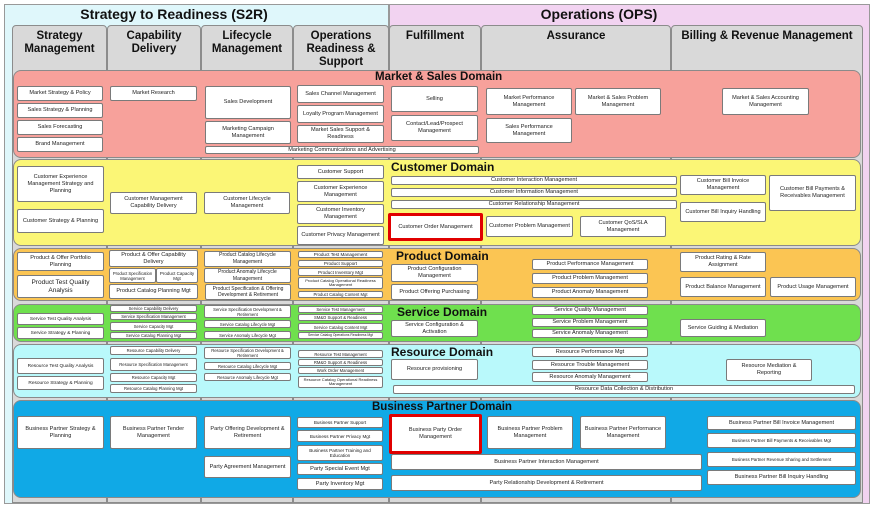 This screenshot has height=511, width=874. Describe the element at coordinates (247, 432) in the screenshot. I see `process-box: Party Offering Development & Retirement` at that location.